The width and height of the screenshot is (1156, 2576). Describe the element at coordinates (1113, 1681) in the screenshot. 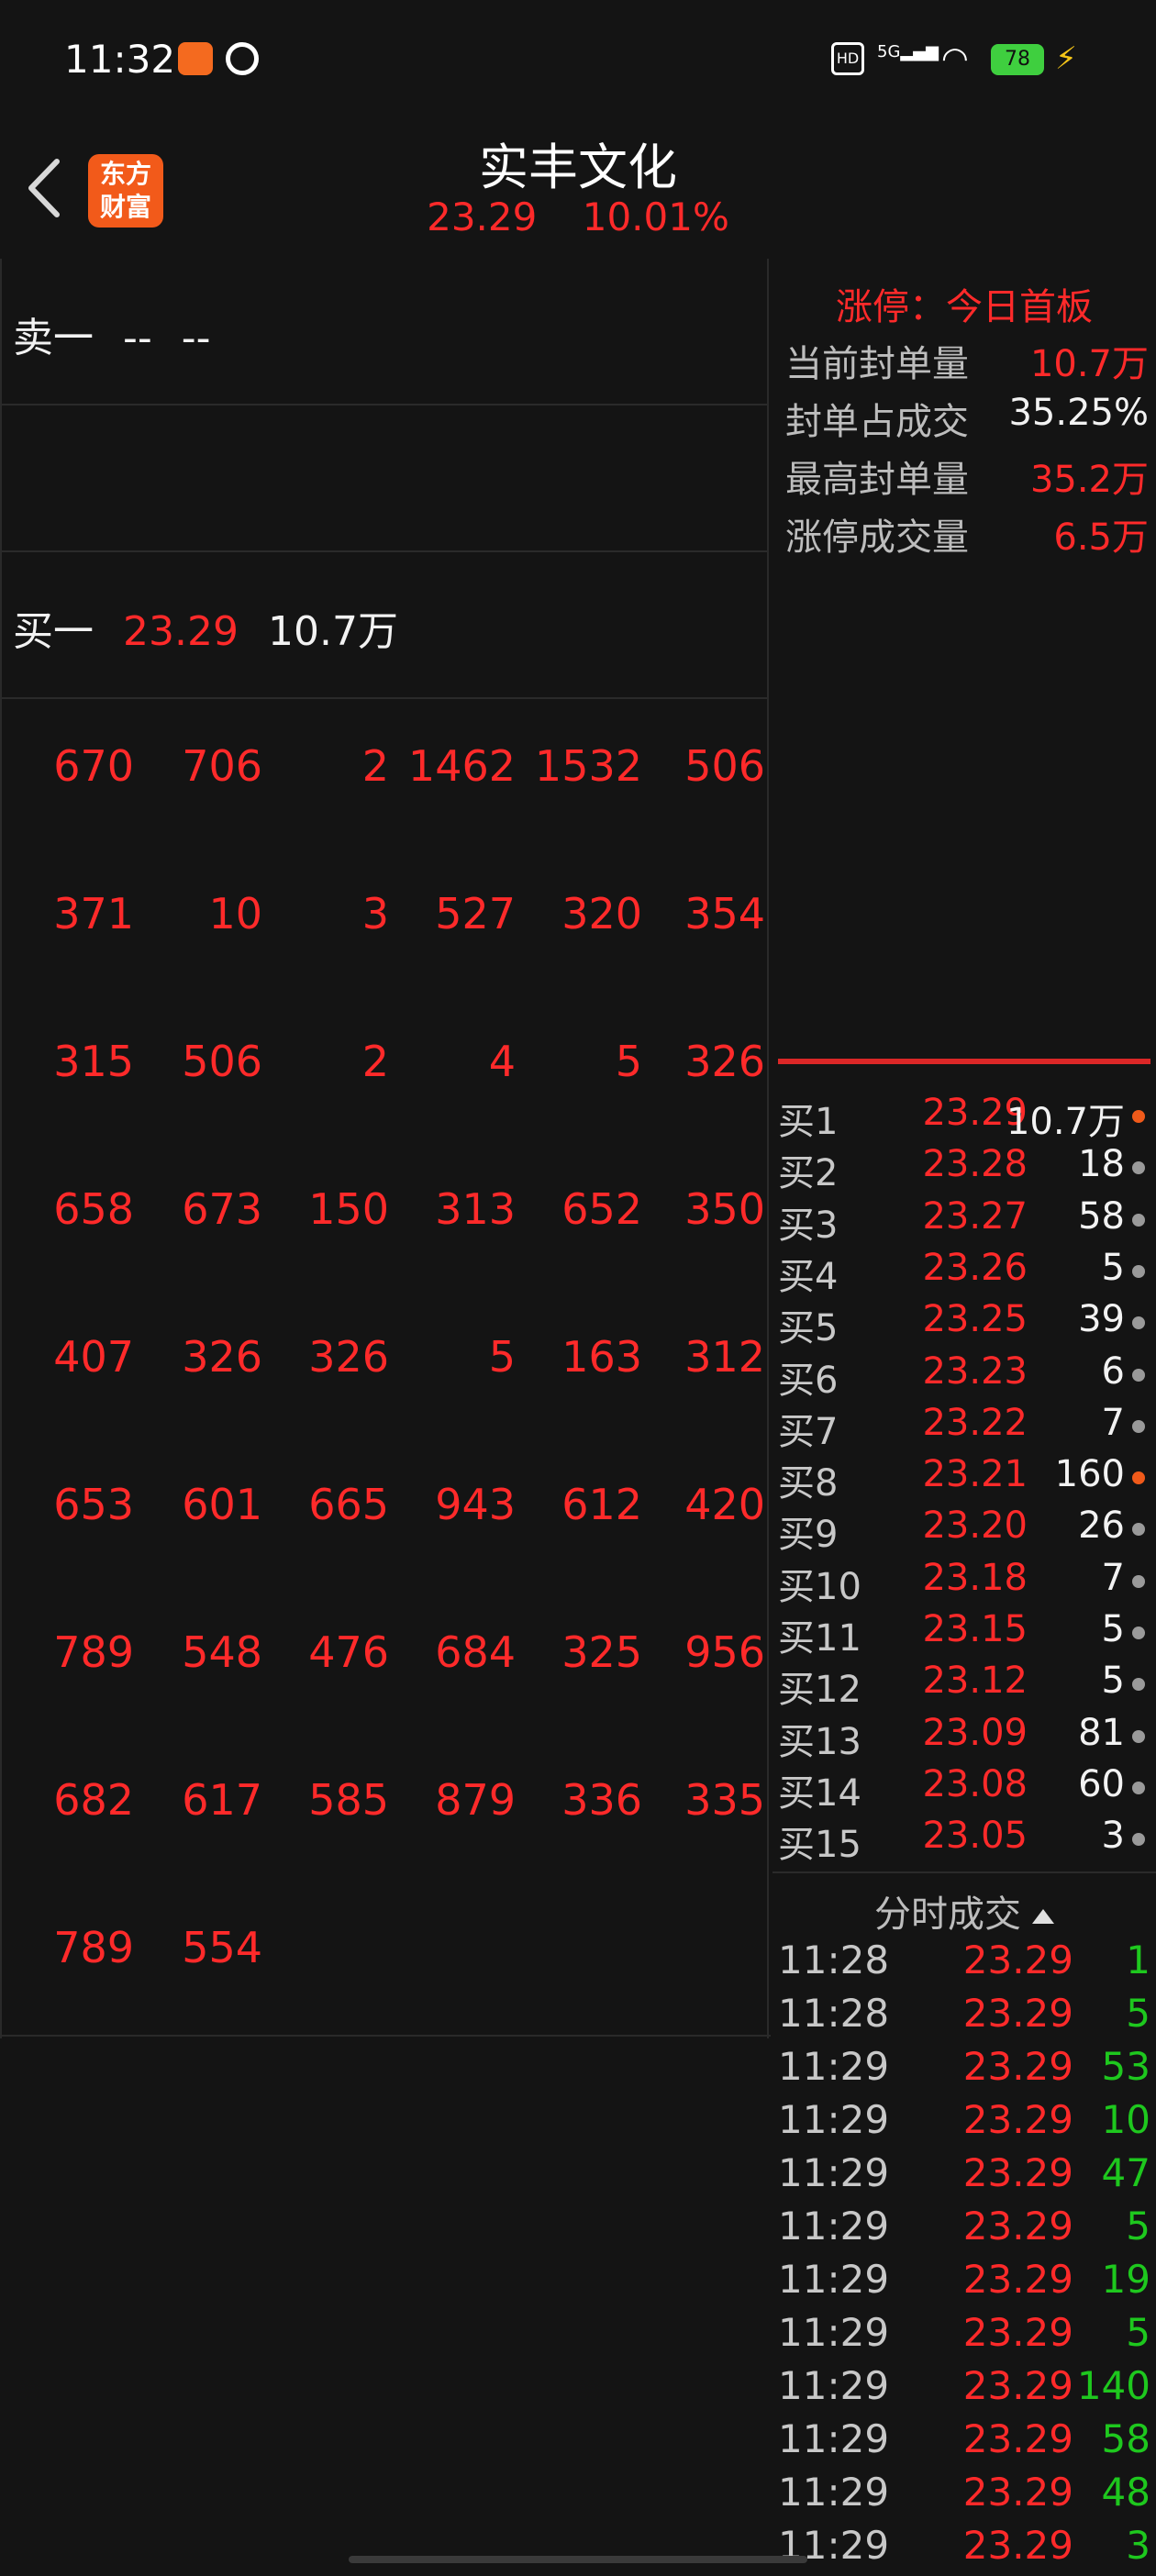

I see `bid-level-volume: 5` at that location.